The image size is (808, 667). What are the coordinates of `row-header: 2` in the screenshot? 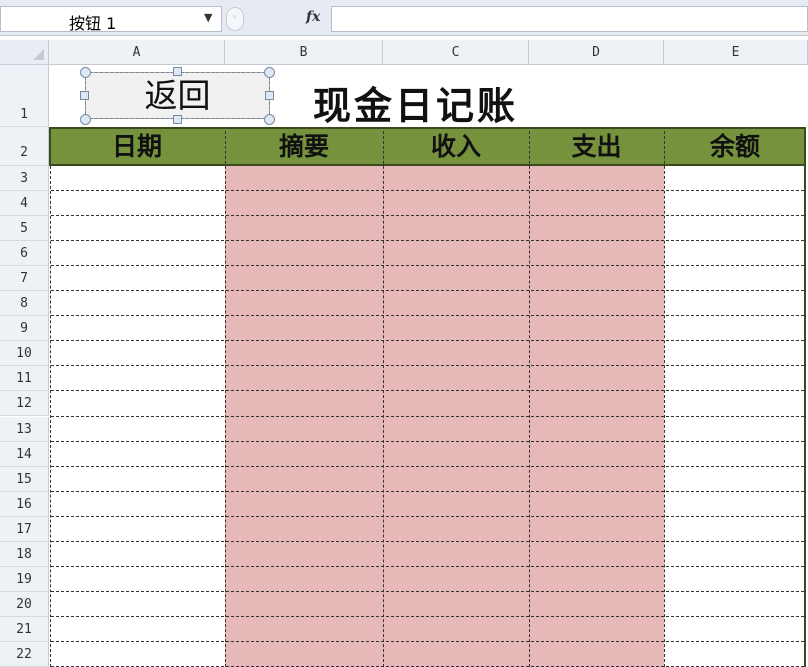 It's located at (24, 146).